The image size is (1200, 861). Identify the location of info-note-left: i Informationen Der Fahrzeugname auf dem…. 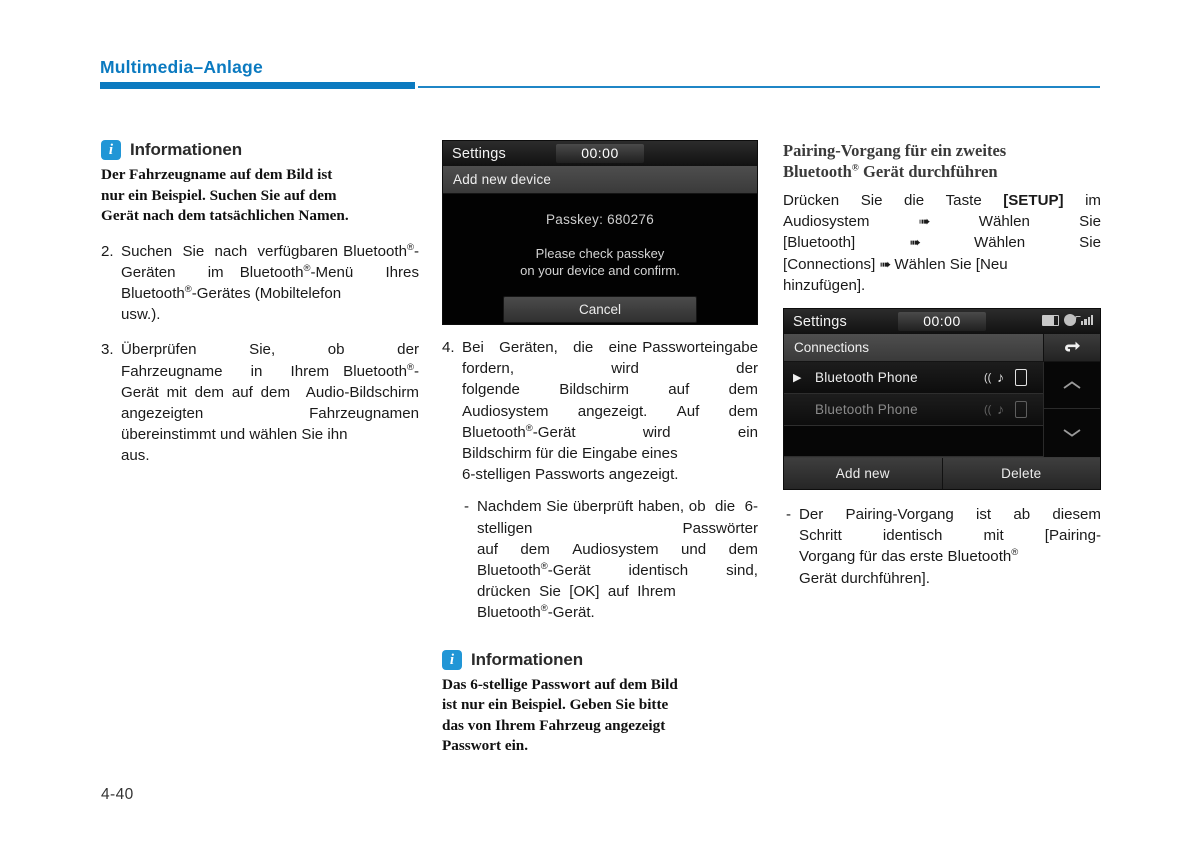
(260, 183).